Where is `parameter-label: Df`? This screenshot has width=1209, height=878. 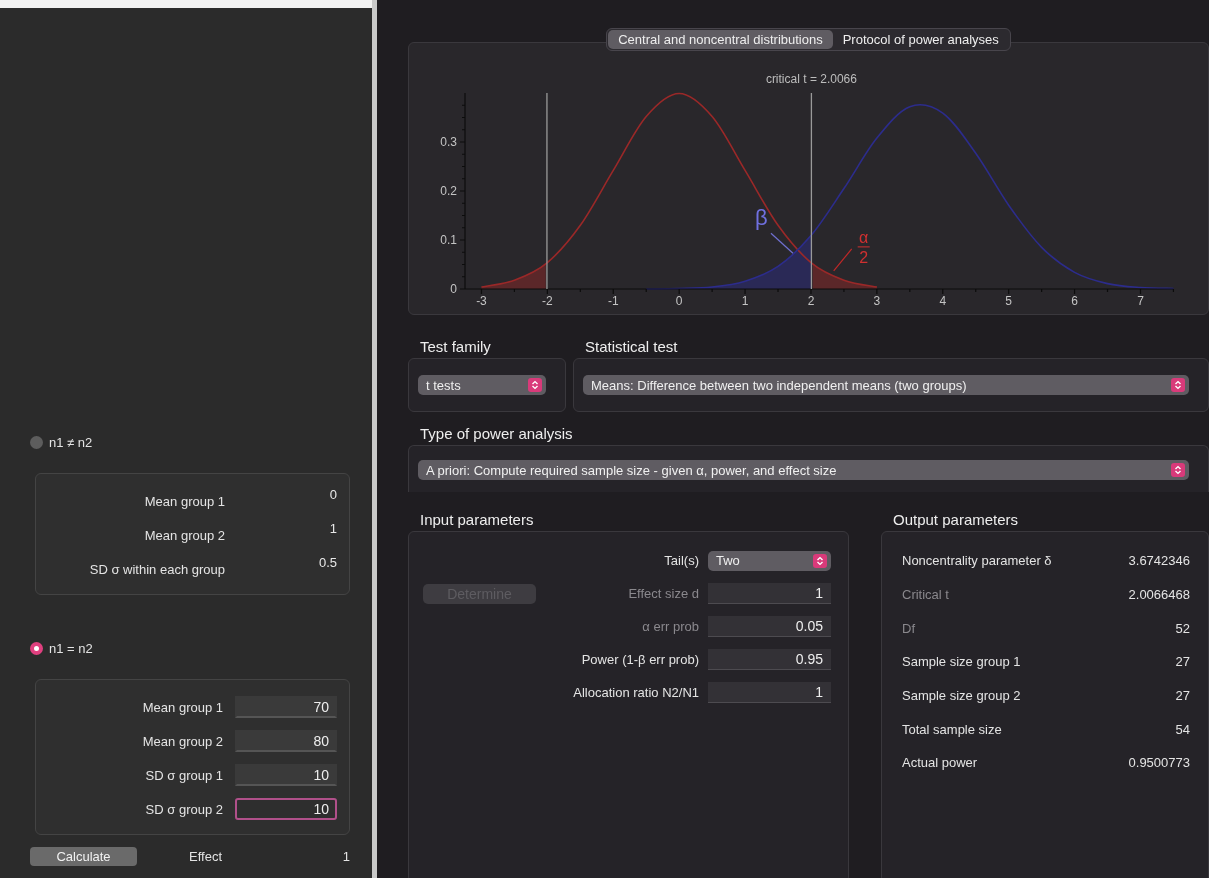
parameter-label: Df is located at coordinates (908, 628).